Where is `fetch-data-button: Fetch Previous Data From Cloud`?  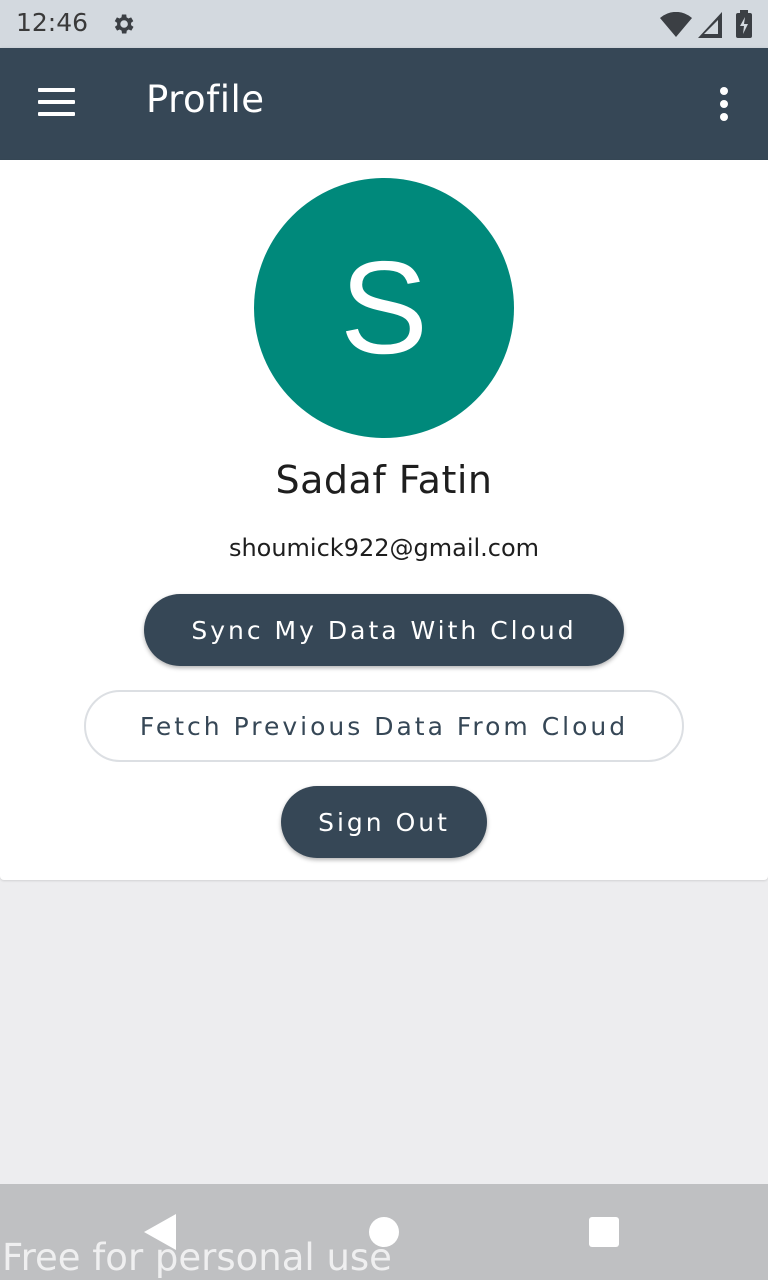 fetch-data-button: Fetch Previous Data From Cloud is located at coordinates (384, 726).